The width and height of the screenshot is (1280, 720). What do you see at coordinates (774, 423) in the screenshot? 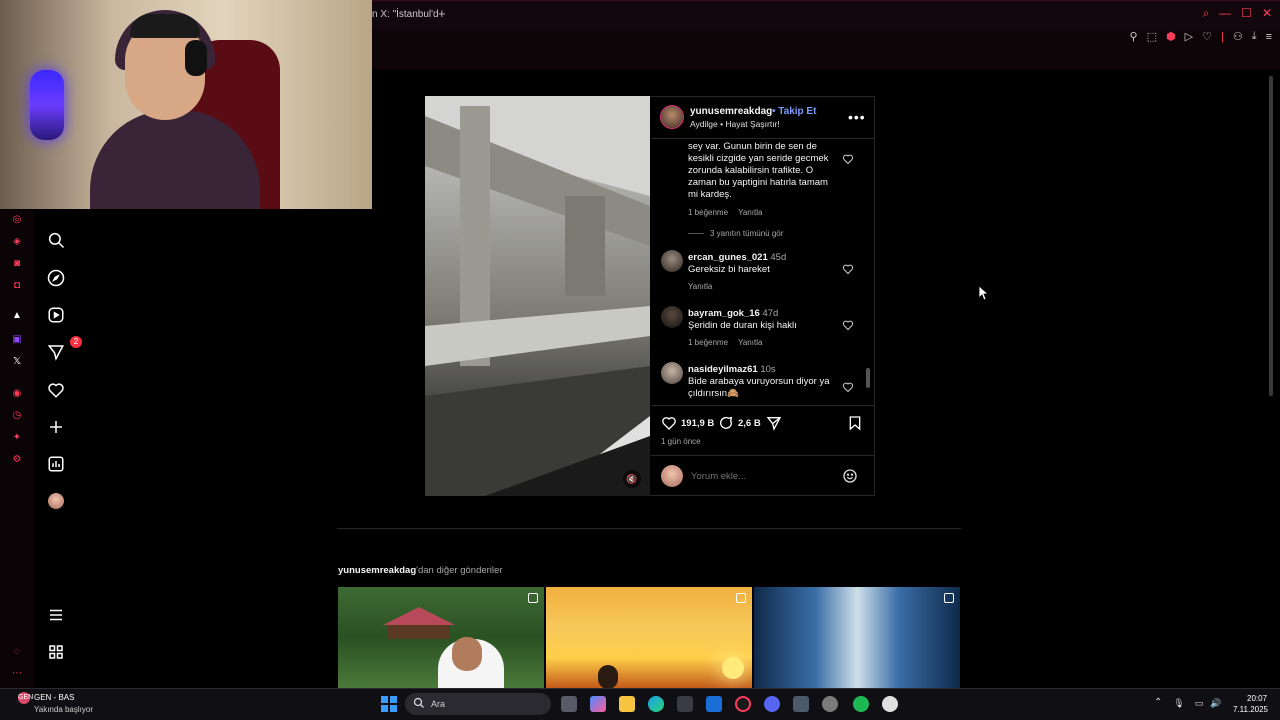
I see `share-button` at bounding box center [774, 423].